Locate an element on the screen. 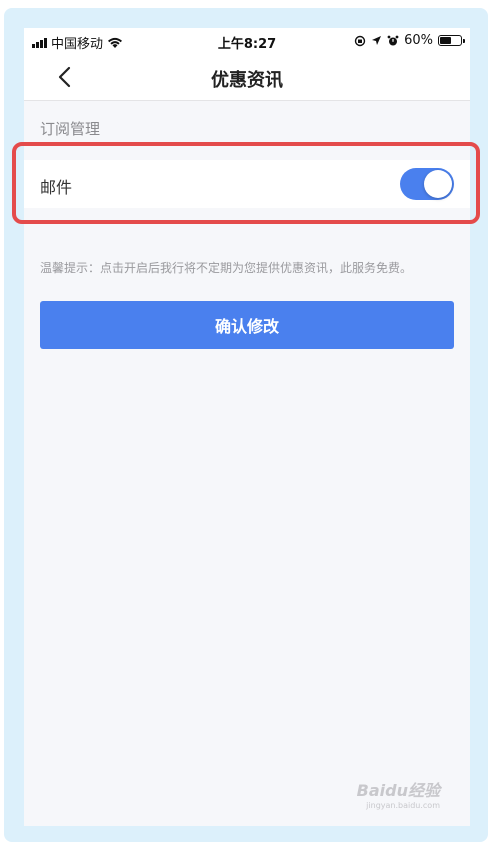  alarm-icon is located at coordinates (393, 40).